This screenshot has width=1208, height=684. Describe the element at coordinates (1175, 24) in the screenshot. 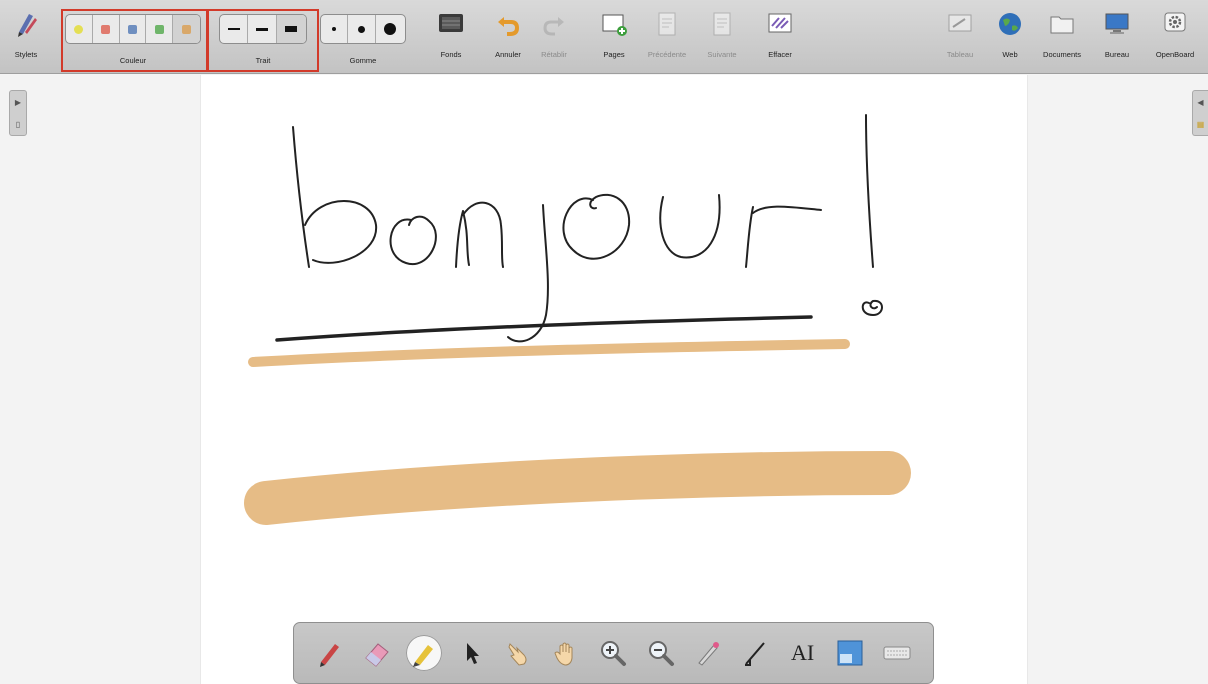

I see `gear-icon` at that location.